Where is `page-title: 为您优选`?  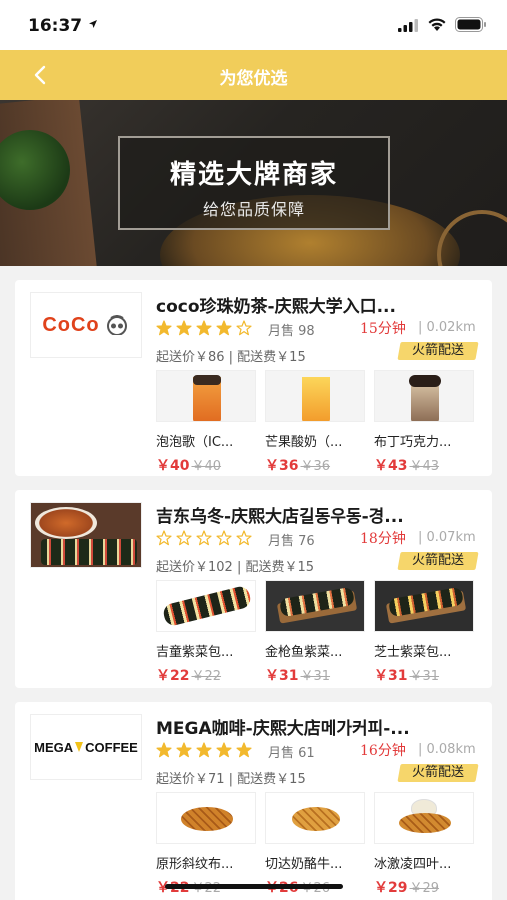
page-title: 为您优选 is located at coordinates (253, 79).